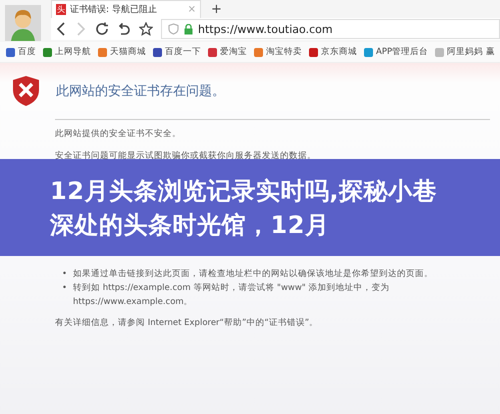 This screenshot has height=414, width=500. I want to click on browser-tab: 头 证书错误: 导航已阻止 ×, so click(126, 9).